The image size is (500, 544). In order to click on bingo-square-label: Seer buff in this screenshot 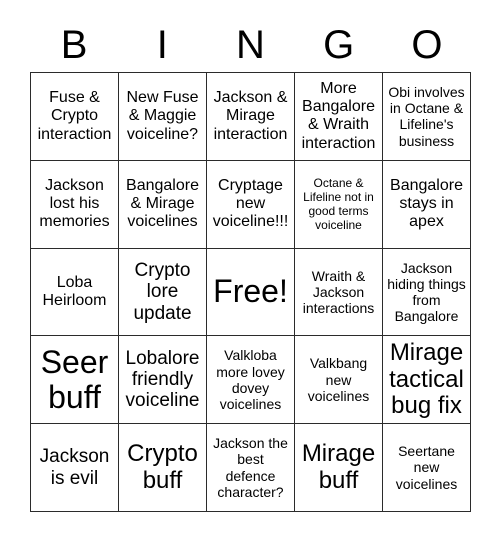, I will do `click(74, 379)`.